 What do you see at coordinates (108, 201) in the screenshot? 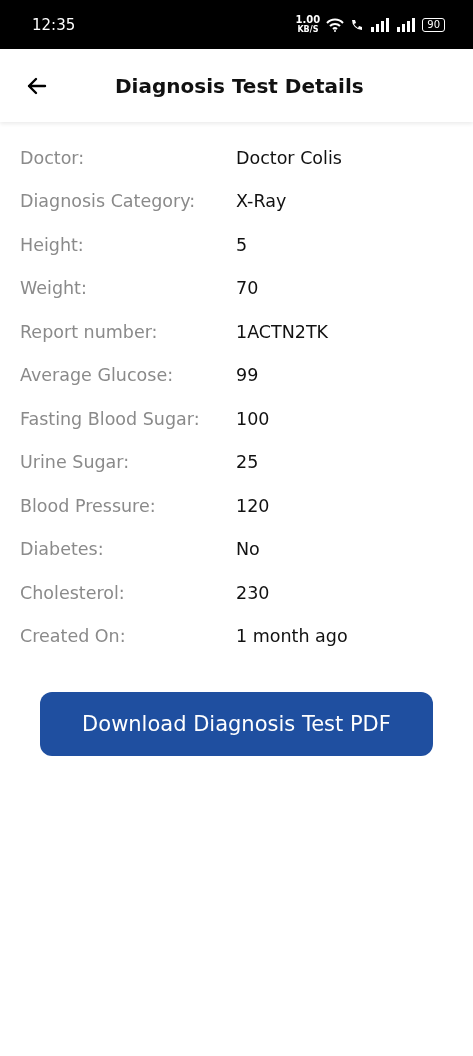
I see `field-label: Diagnosis Category:` at bounding box center [108, 201].